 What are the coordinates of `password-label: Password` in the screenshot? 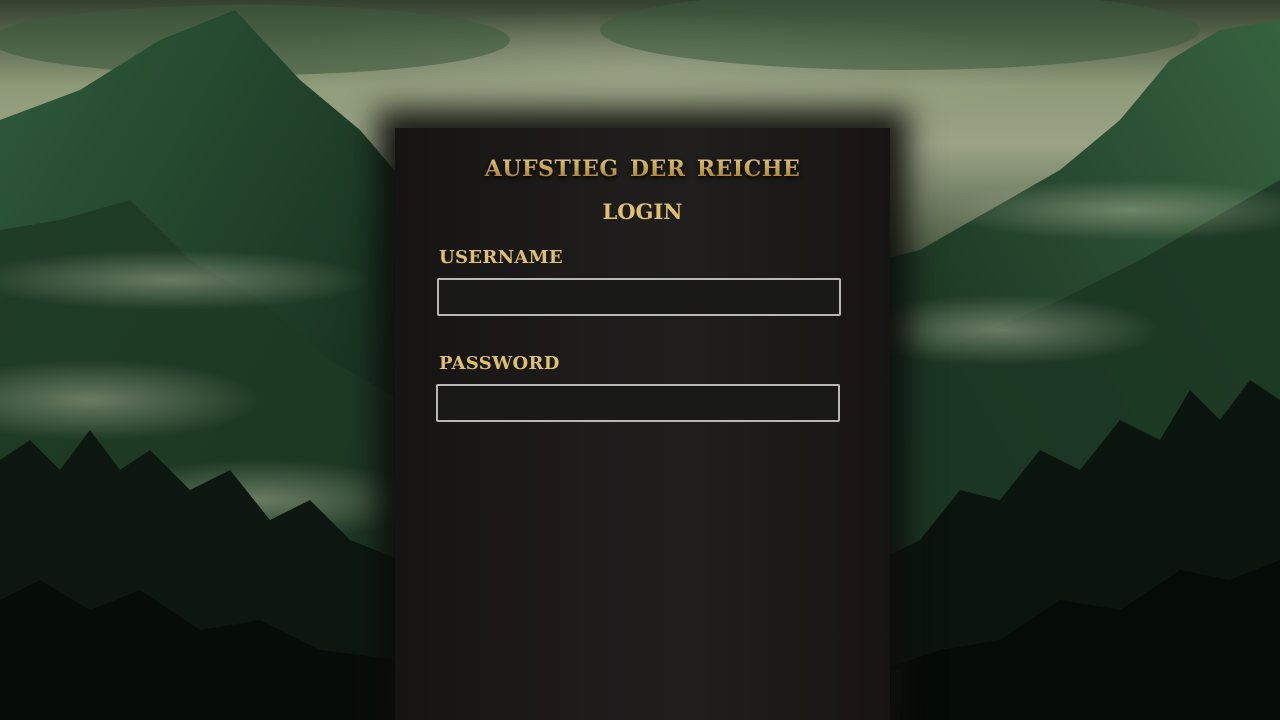 It's located at (499, 361).